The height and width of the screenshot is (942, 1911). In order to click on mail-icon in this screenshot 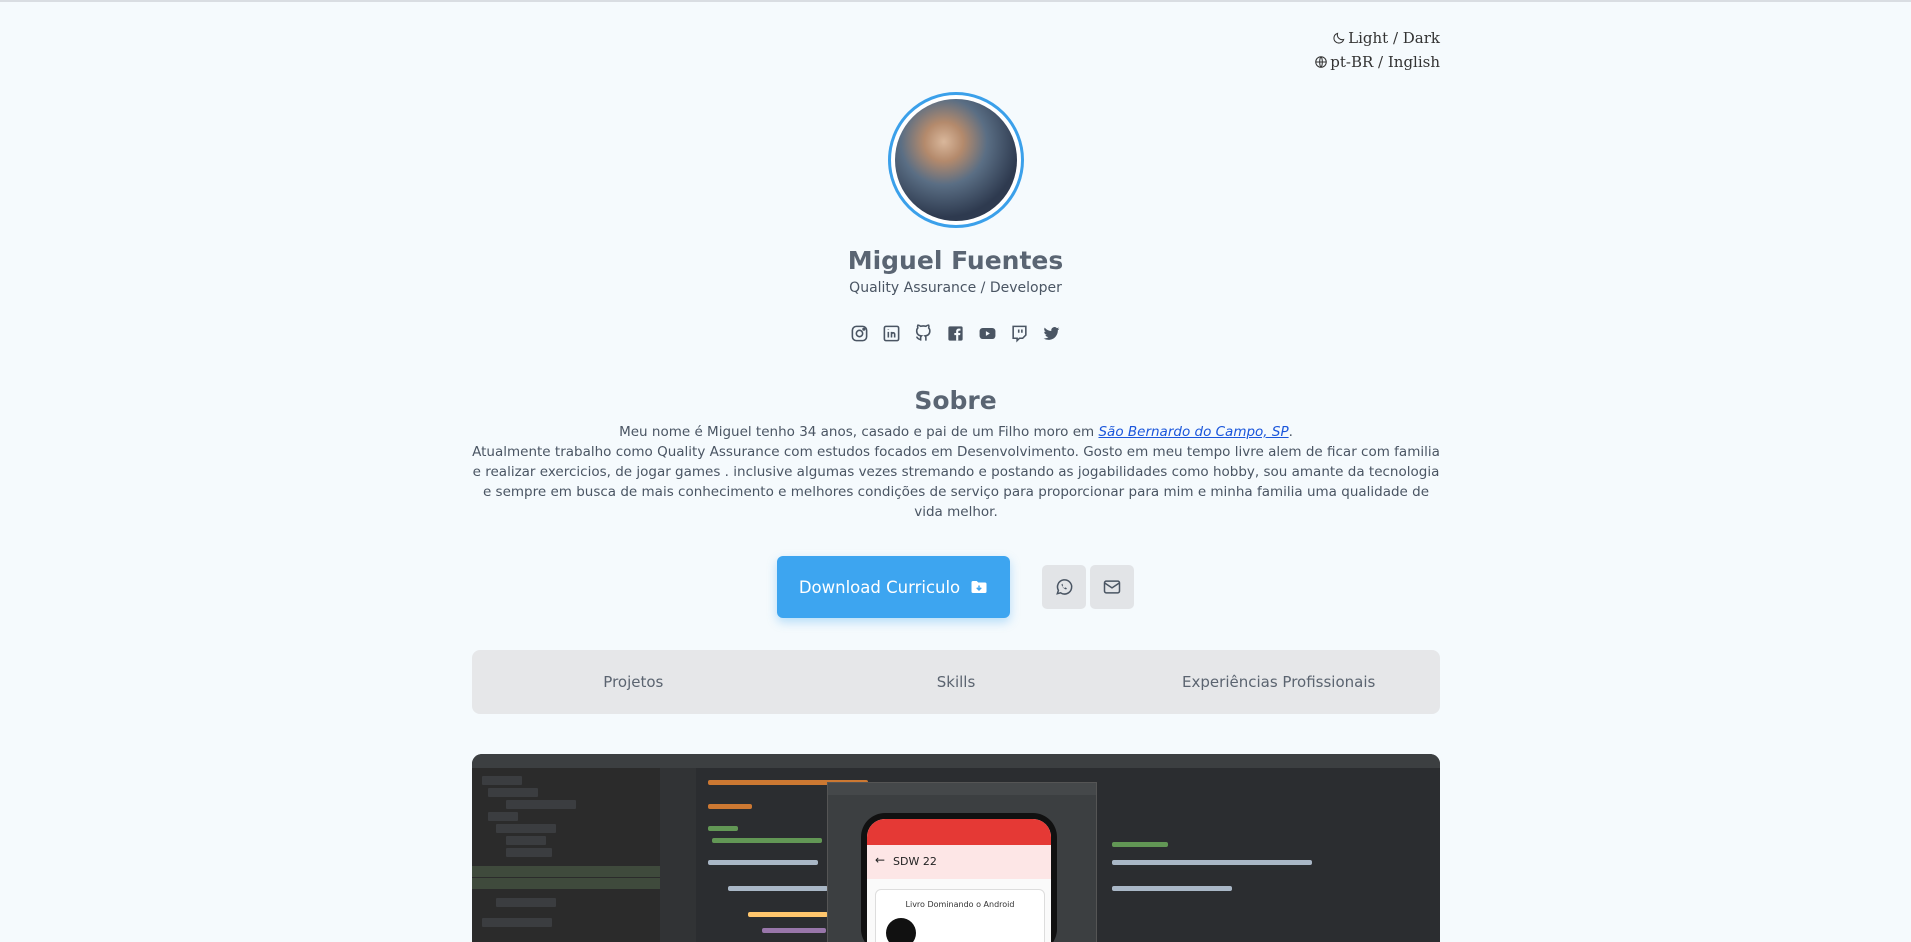, I will do `click(1112, 587)`.